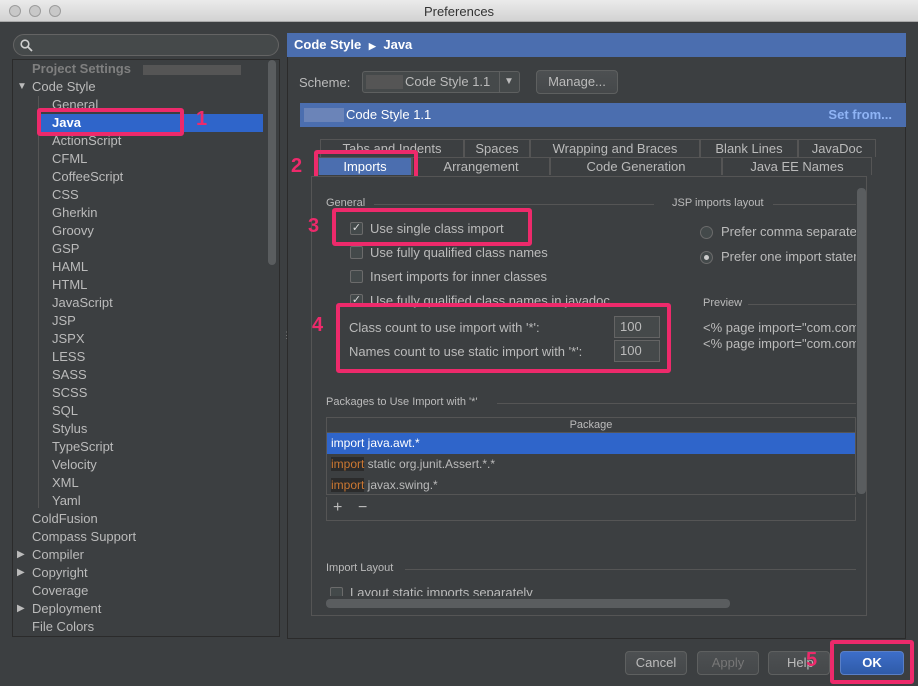 This screenshot has width=918, height=686. I want to click on project-name-redacted, so click(192, 70).